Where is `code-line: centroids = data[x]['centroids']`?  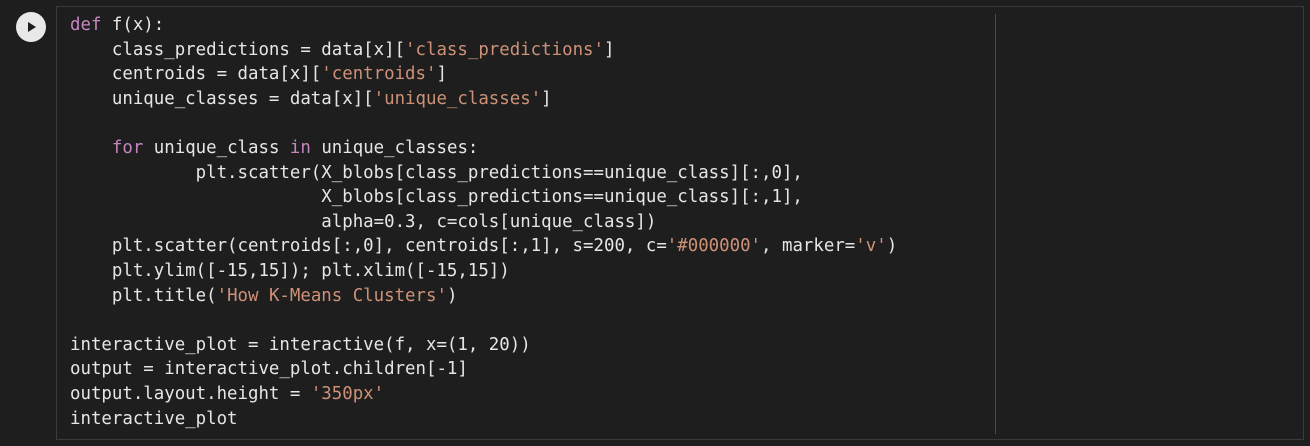
code-line: centroids = data[x]['centroids'] is located at coordinates (483, 74).